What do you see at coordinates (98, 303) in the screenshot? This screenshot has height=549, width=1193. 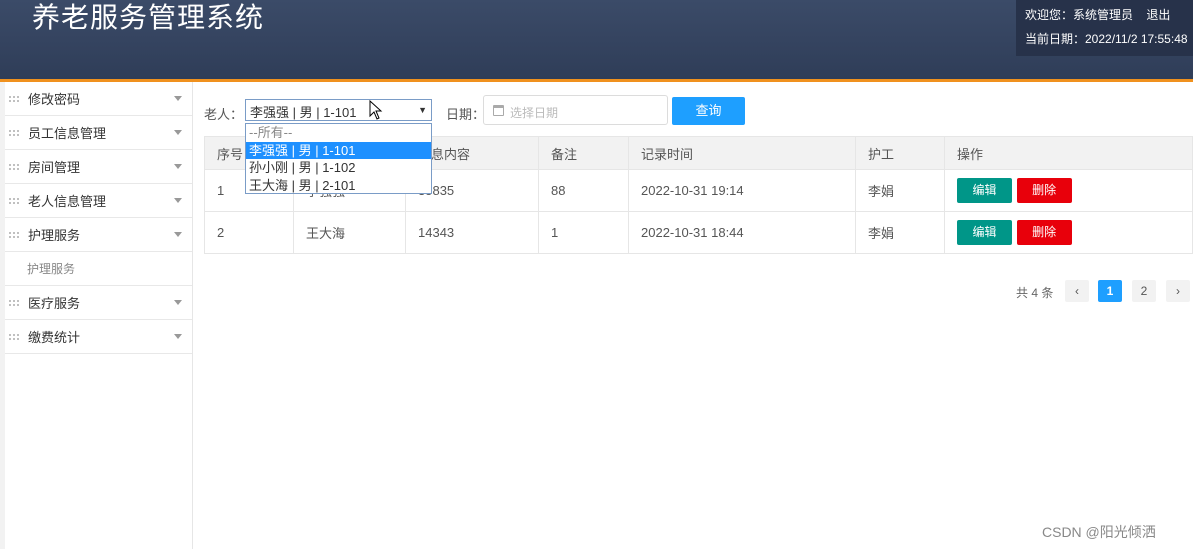 I see `sidebar-item-medical: 医疗服务` at bounding box center [98, 303].